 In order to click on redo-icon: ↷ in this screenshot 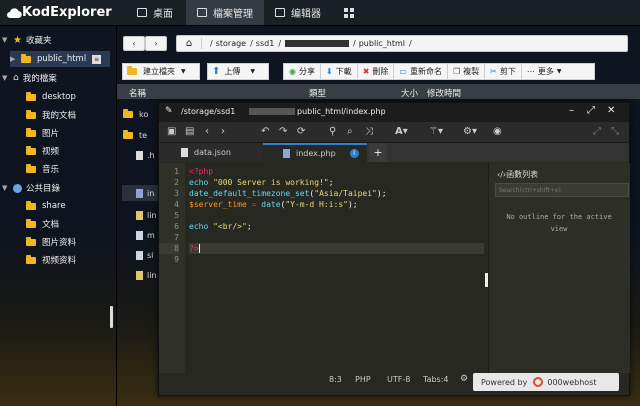, I will do `click(283, 132)`.